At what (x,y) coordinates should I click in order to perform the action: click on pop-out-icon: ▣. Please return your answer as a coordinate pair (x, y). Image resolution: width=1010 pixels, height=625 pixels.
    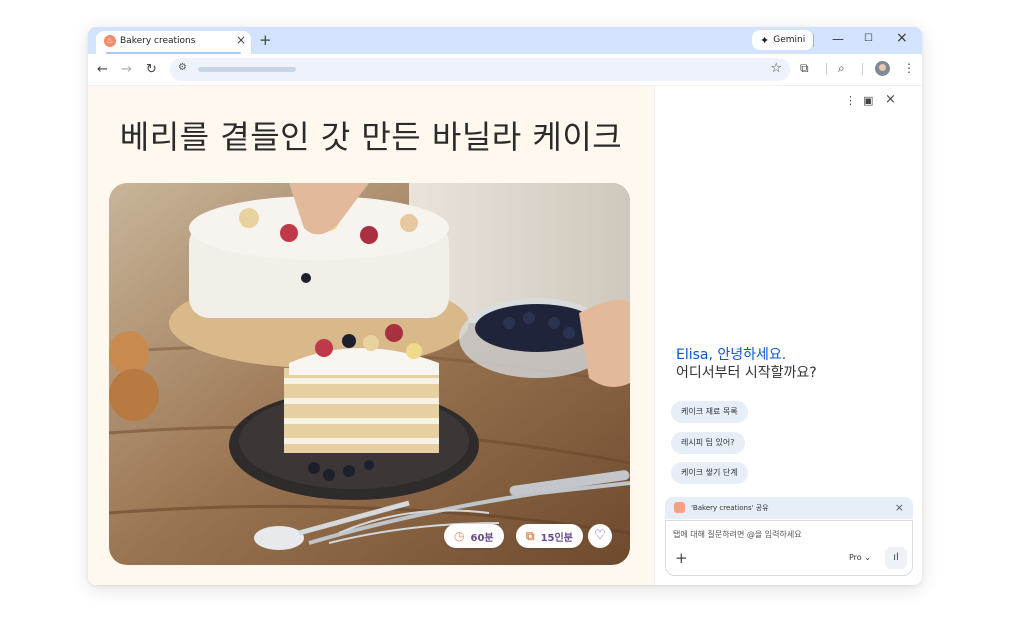
    Looking at the image, I should click on (868, 100).